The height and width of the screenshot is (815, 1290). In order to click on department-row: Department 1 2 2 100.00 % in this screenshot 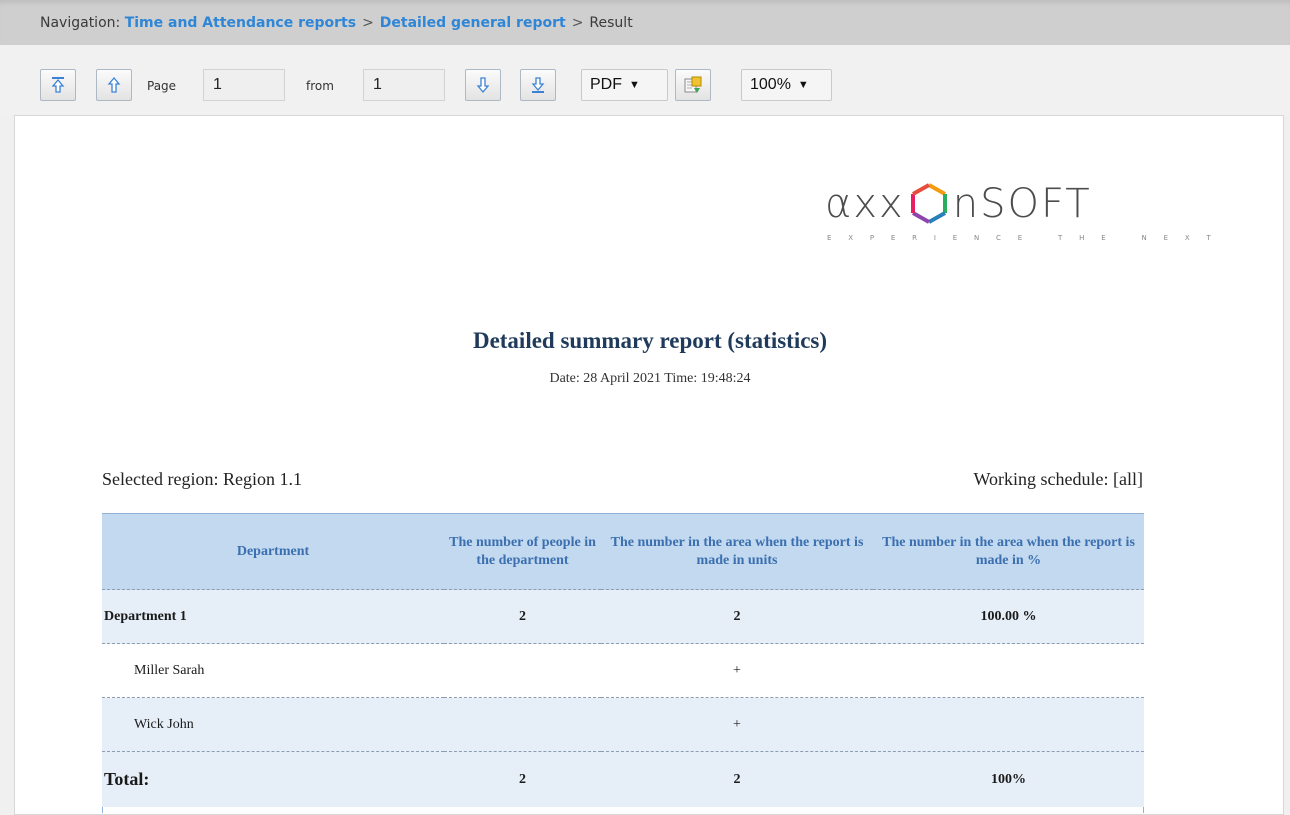, I will do `click(623, 616)`.